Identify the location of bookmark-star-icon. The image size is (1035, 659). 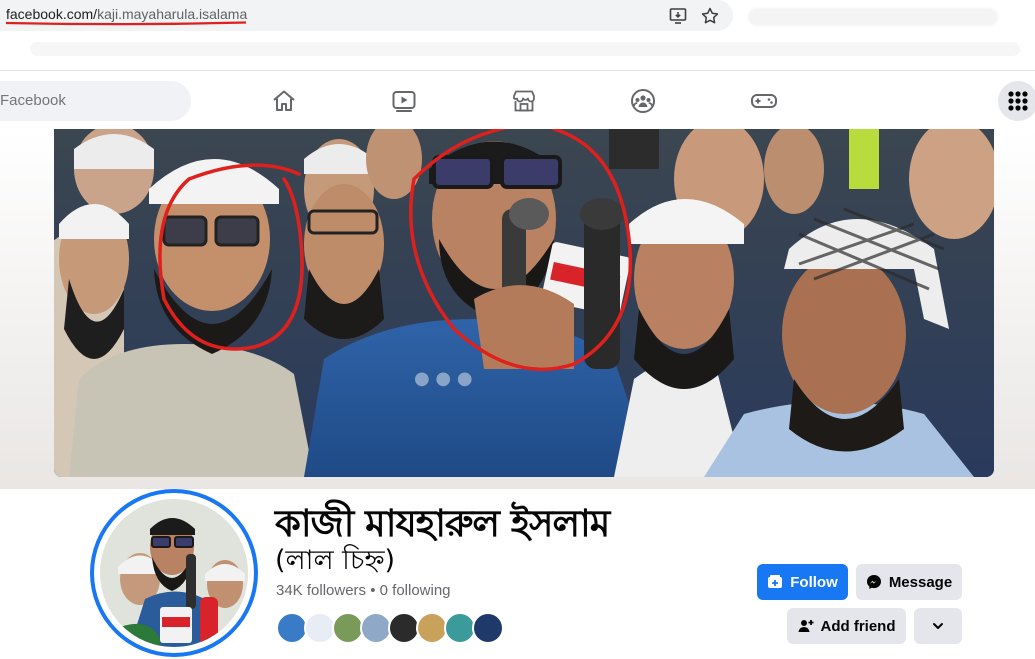
(710, 16).